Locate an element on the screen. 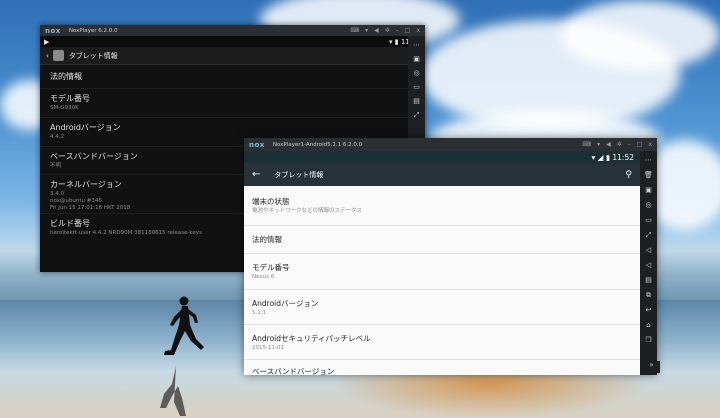 The width and height of the screenshot is (720, 418). status-clock: 11:52 is located at coordinates (623, 157).